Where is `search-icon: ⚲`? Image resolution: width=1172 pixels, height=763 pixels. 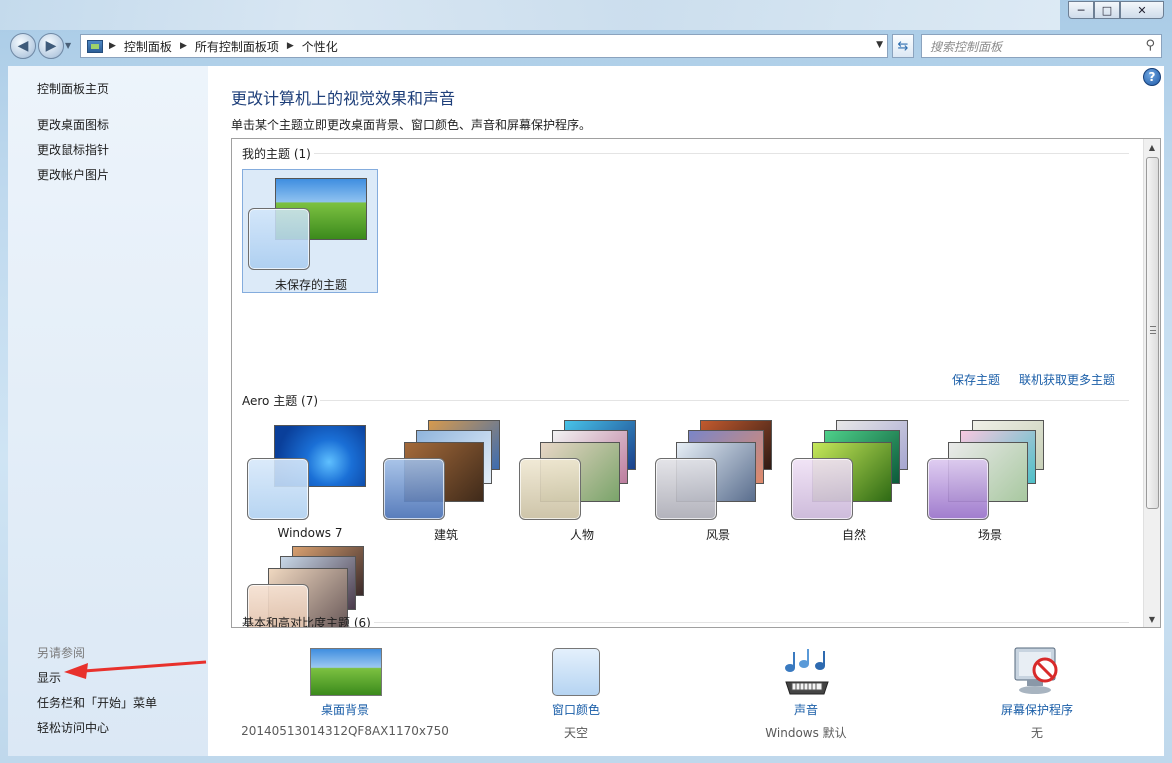
search-icon: ⚲ is located at coordinates (1150, 45).